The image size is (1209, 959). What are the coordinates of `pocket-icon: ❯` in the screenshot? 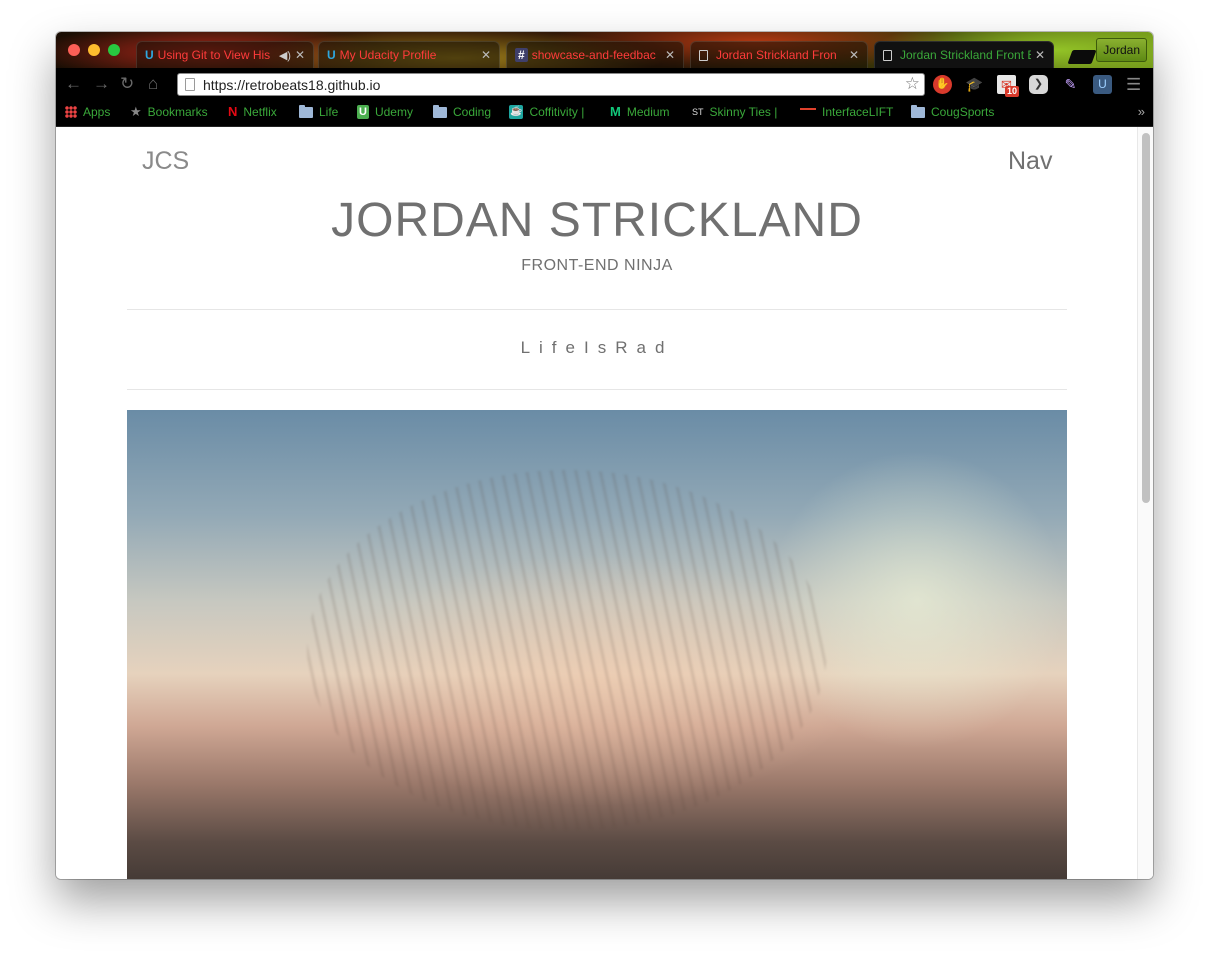 It's located at (1038, 84).